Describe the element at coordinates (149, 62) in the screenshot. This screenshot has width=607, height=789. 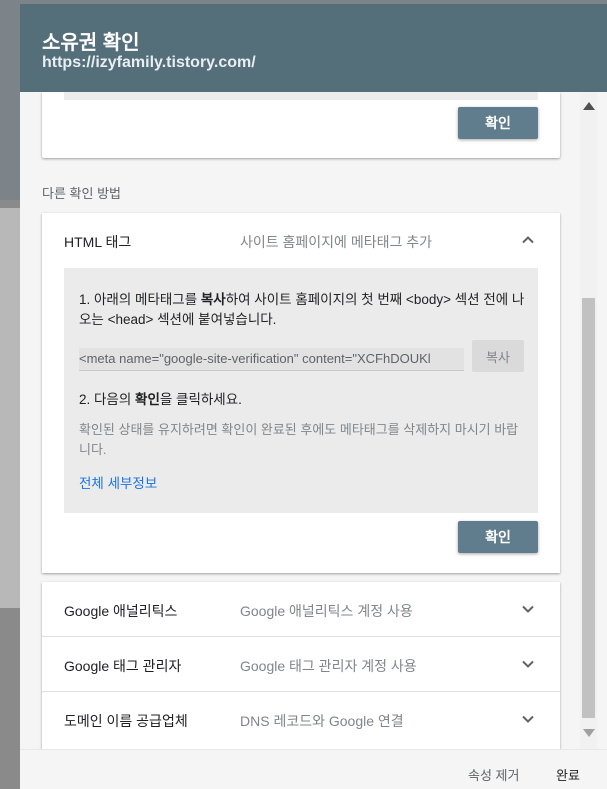
I see `property-url: https://izyfamily.tistory.com/` at that location.